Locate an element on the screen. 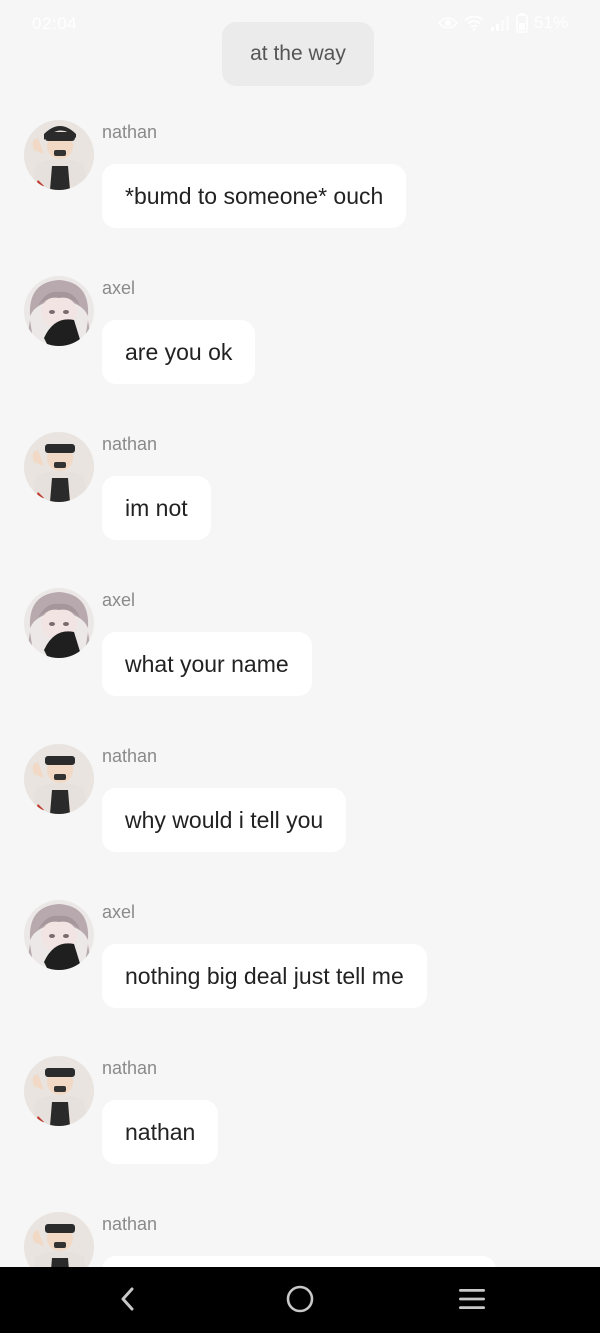 The height and width of the screenshot is (1333, 600). menu-button is located at coordinates (472, 1301).